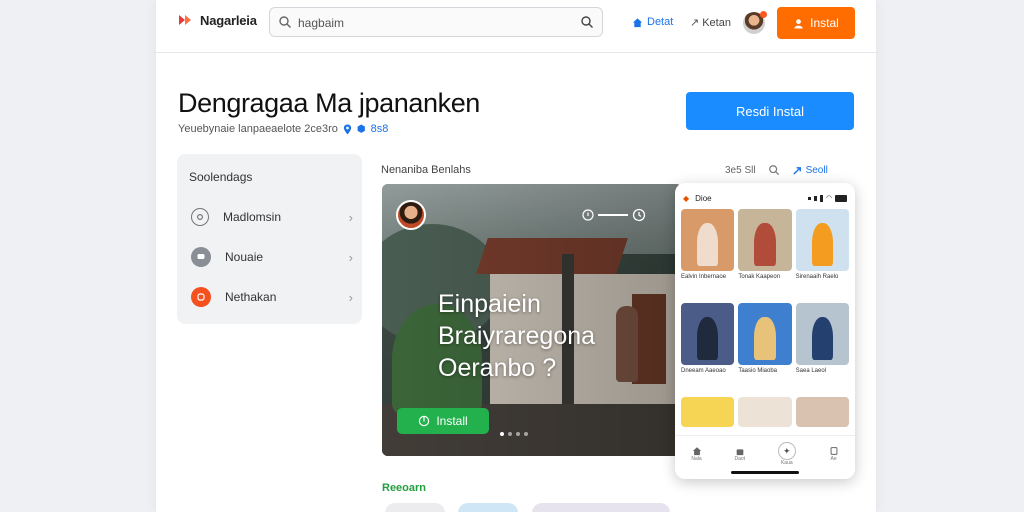 This screenshot has width=1024, height=512. What do you see at coordinates (833, 459) in the screenshot?
I see `phone-tab-label: Ae` at bounding box center [833, 459].